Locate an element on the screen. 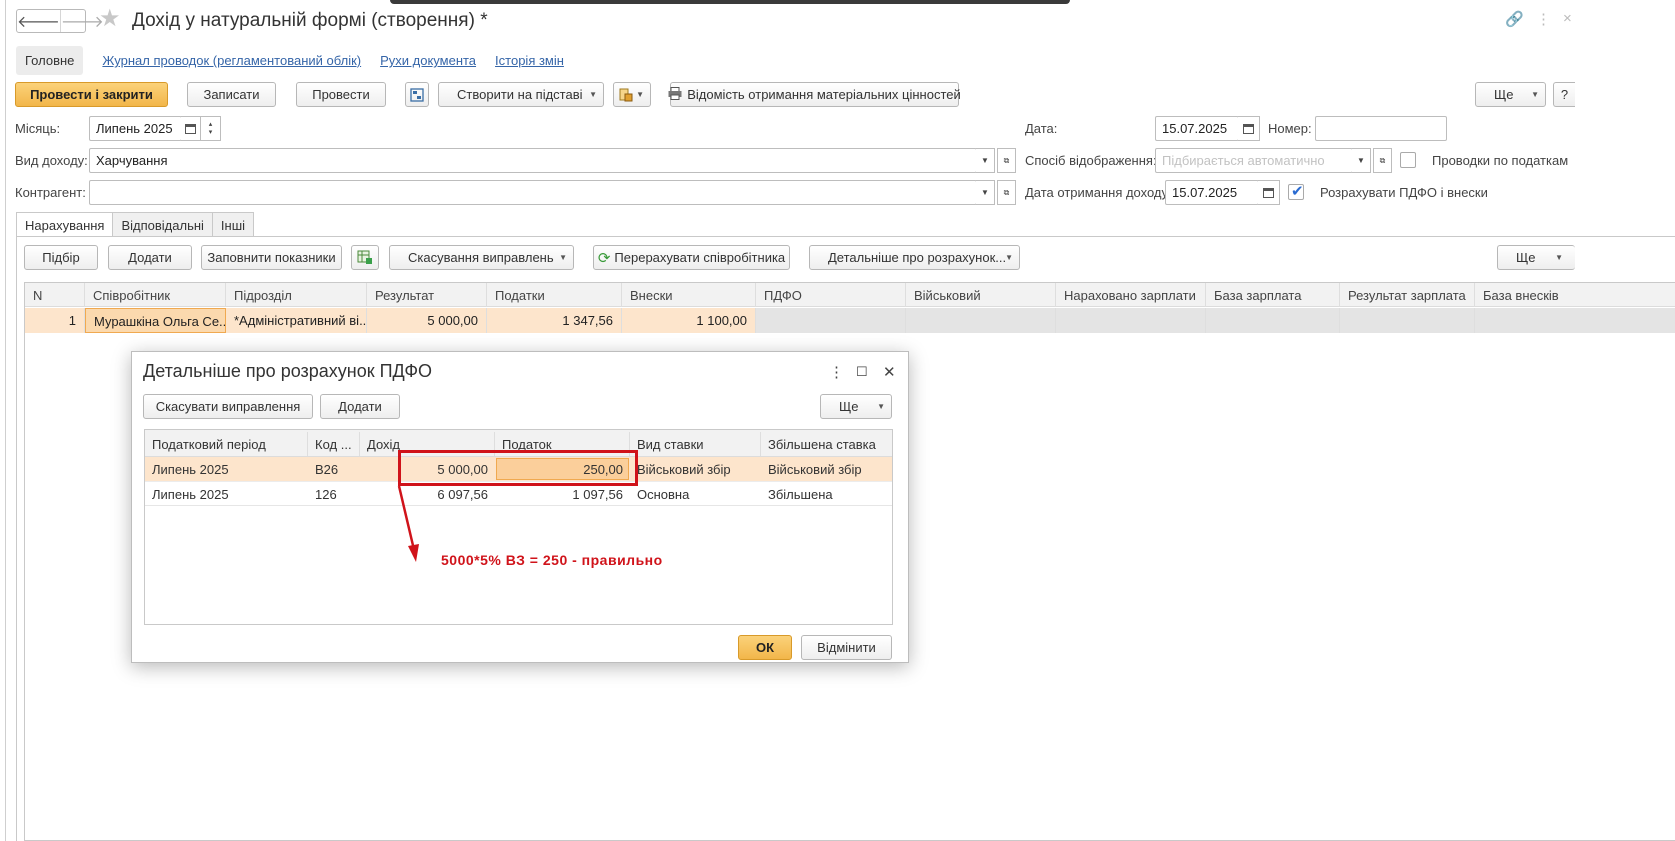 The image size is (1675, 841). cancel-button: Відмінити is located at coordinates (846, 647).